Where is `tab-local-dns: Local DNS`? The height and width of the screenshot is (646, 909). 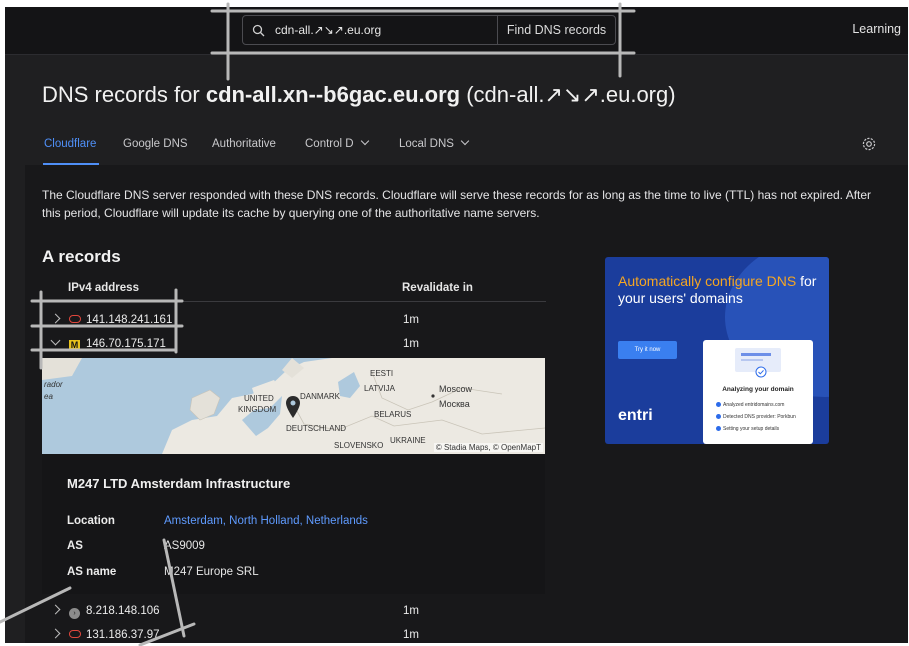 tab-local-dns: Local DNS is located at coordinates (434, 143).